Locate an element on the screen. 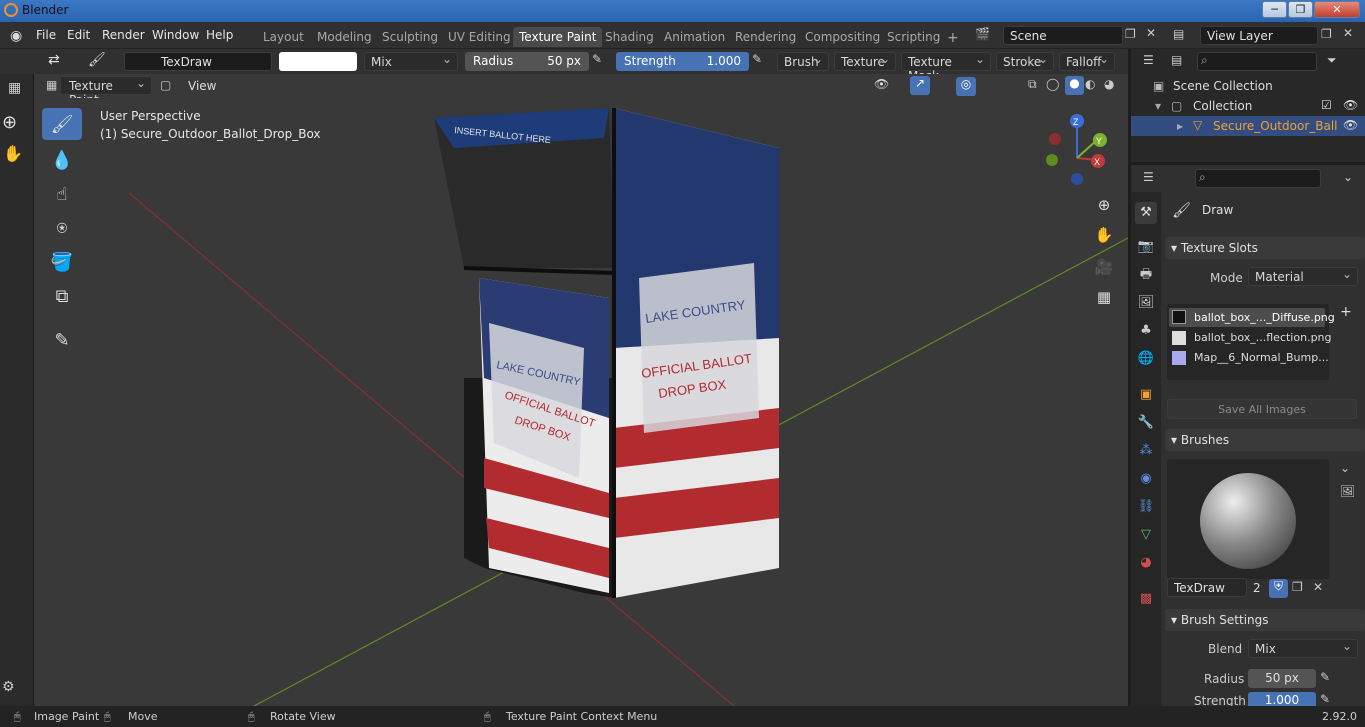 The image size is (1365, 727). remove-view-layer-icon: ✕ is located at coordinates (1348, 33).